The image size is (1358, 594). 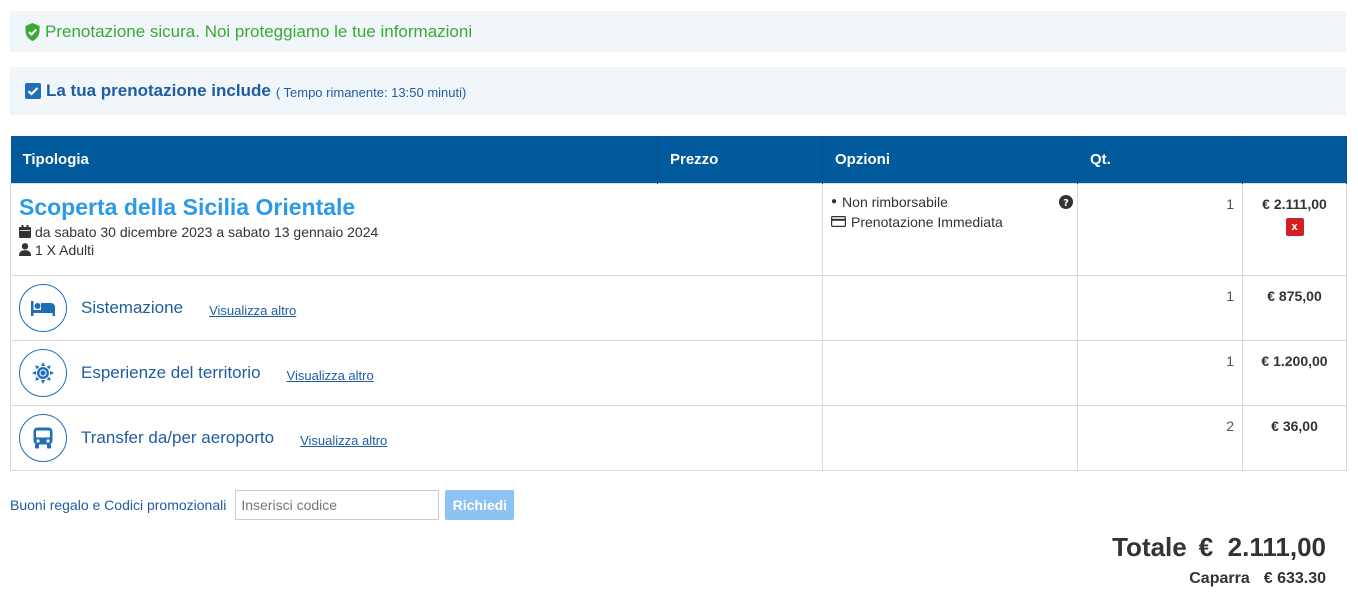 I want to click on tour-price-cell: € 2.111,00 x, so click(x=1294, y=229).